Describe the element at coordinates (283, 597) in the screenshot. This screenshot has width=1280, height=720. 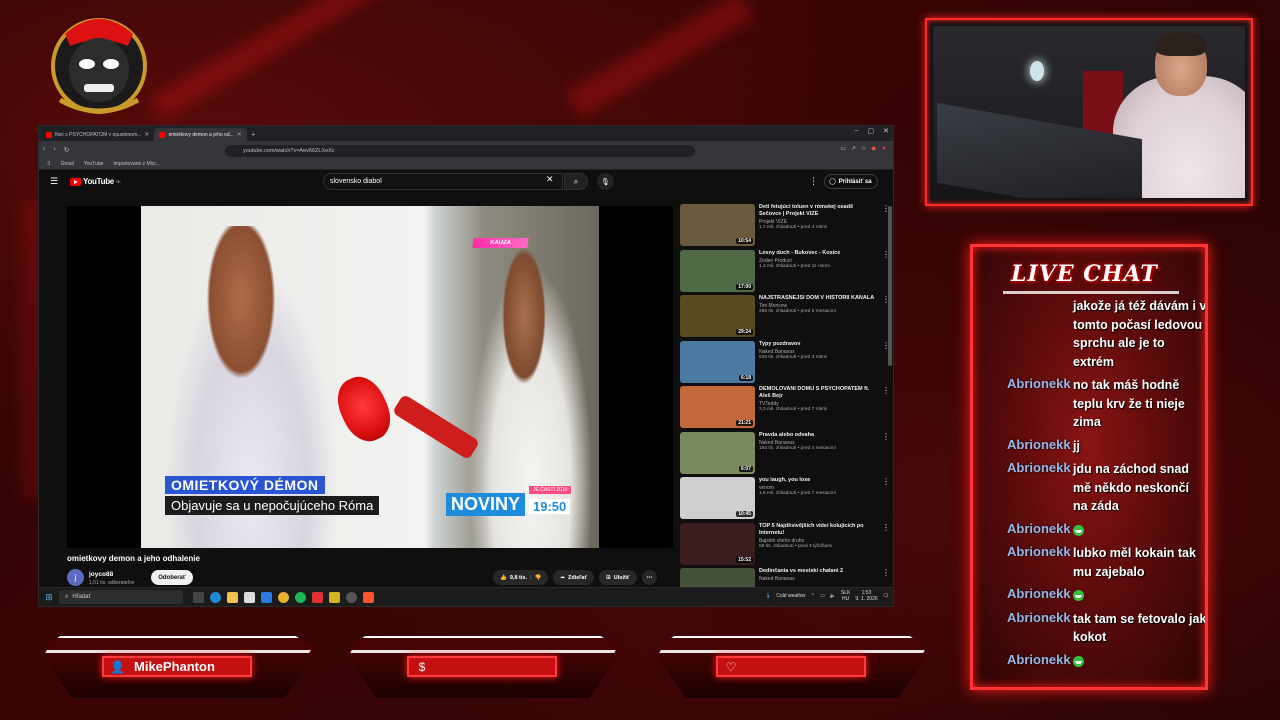
I see `chrome-icon` at that location.